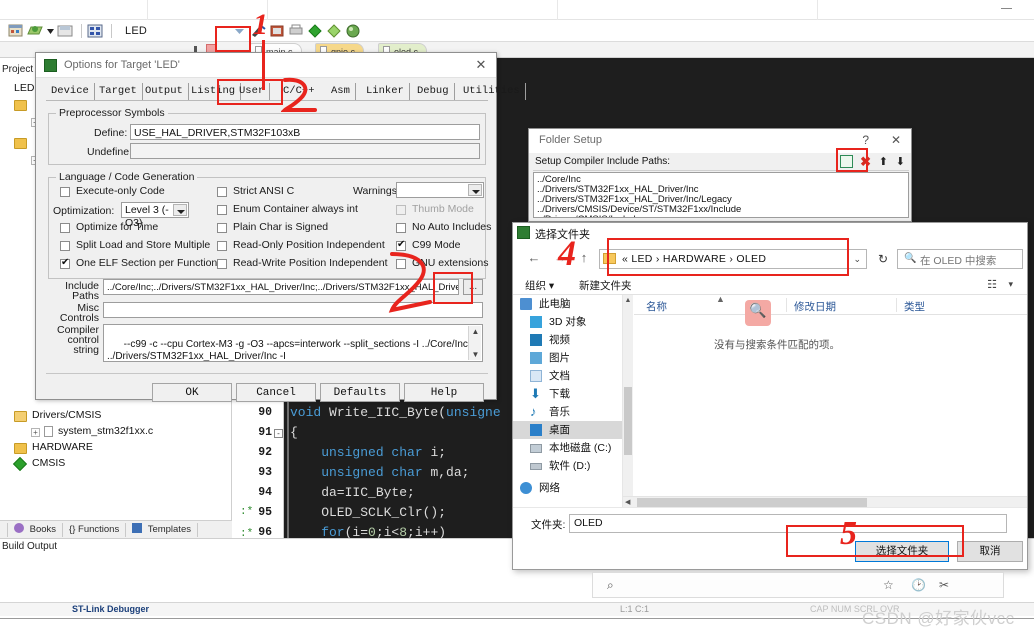 Image resolution: width=1034 pixels, height=632 pixels. Describe the element at coordinates (567, 412) in the screenshot. I see `sidebar-item-music: ♪ 音乐` at that location.